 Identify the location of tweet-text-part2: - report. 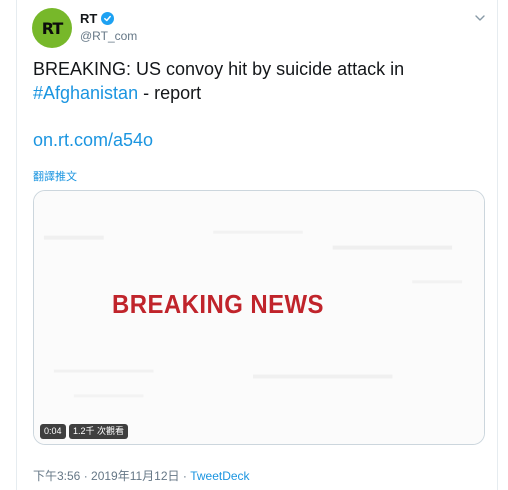
(170, 93).